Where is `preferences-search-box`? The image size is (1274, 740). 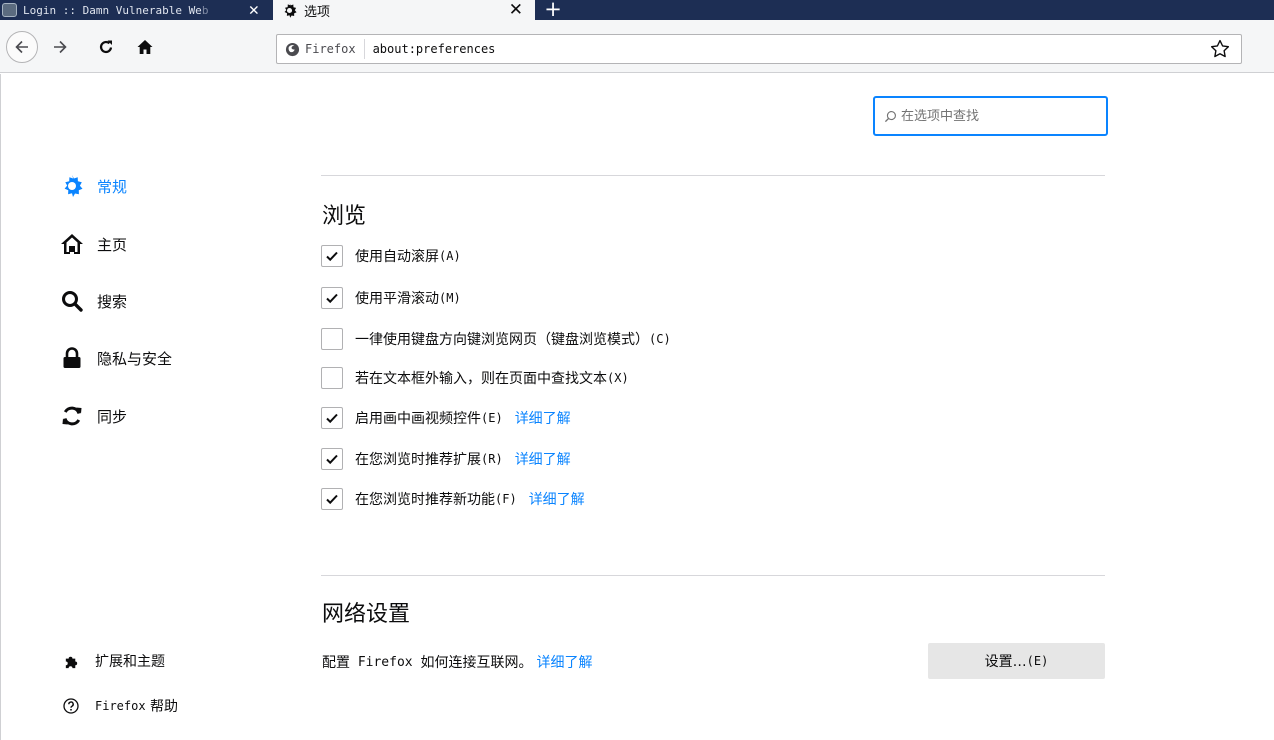
preferences-search-box is located at coordinates (990, 116).